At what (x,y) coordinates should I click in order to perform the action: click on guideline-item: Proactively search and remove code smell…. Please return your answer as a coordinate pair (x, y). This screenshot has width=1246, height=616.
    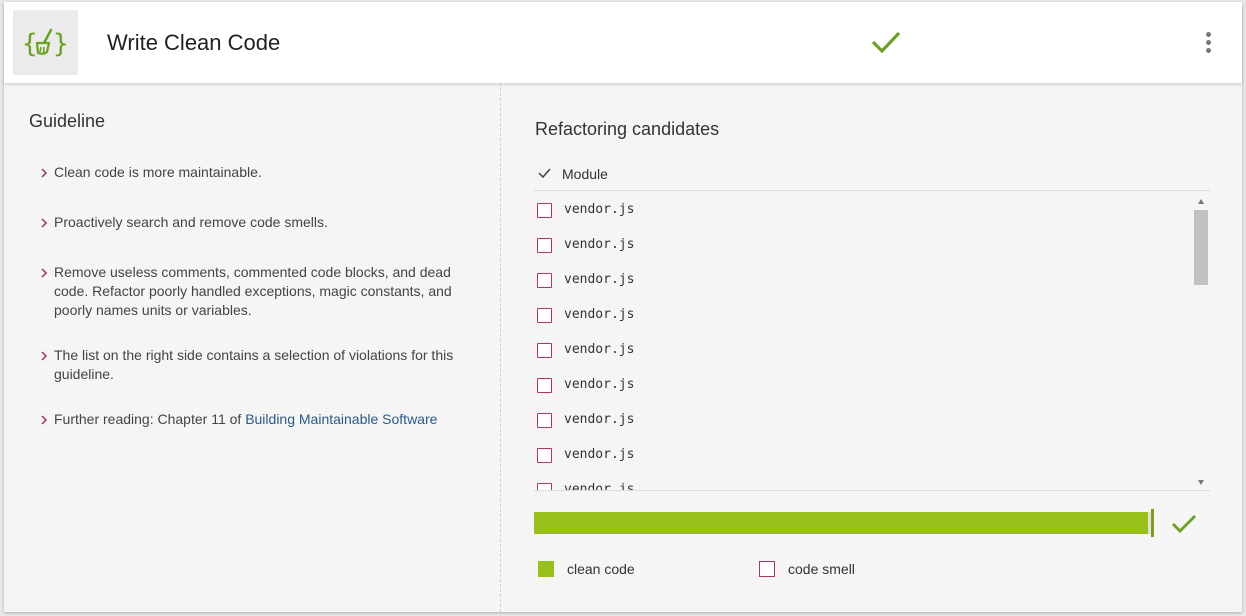
    Looking at the image, I should click on (260, 222).